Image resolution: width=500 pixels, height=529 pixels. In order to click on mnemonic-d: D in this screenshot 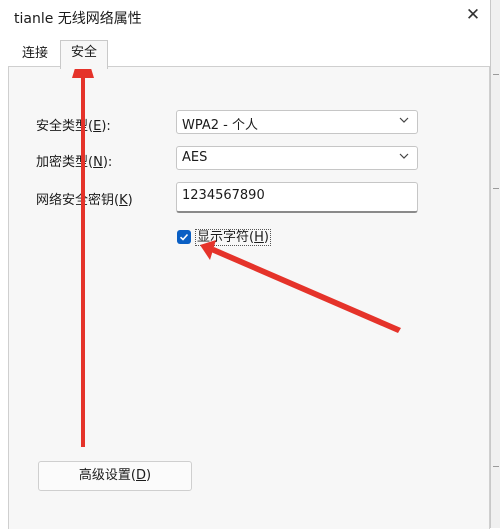, I will do `click(141, 475)`.